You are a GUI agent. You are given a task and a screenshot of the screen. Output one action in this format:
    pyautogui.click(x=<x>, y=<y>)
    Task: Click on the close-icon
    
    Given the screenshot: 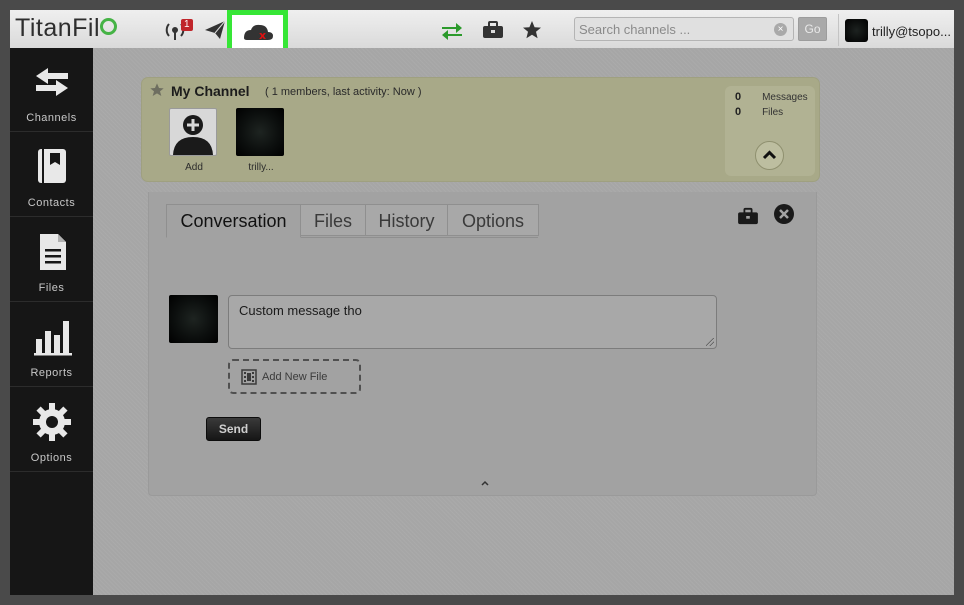 What is the action you would take?
    pyautogui.click(x=784, y=214)
    